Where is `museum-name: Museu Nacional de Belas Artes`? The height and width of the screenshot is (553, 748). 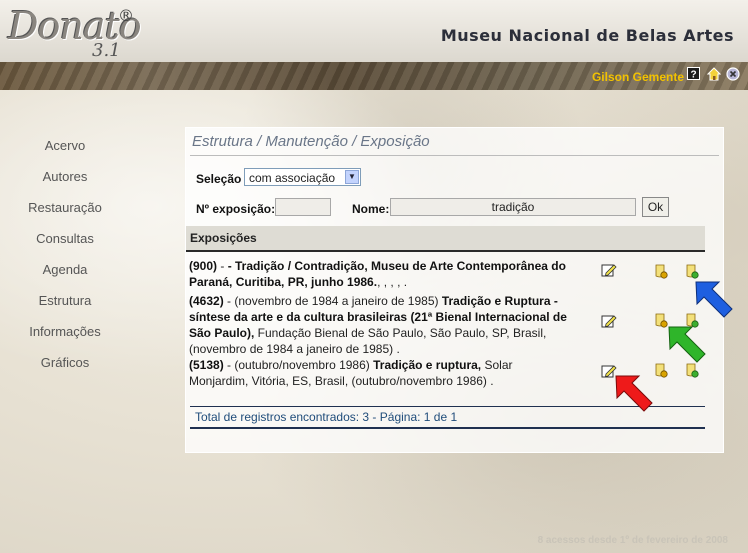
museum-name: Museu Nacional de Belas Artes is located at coordinates (587, 35).